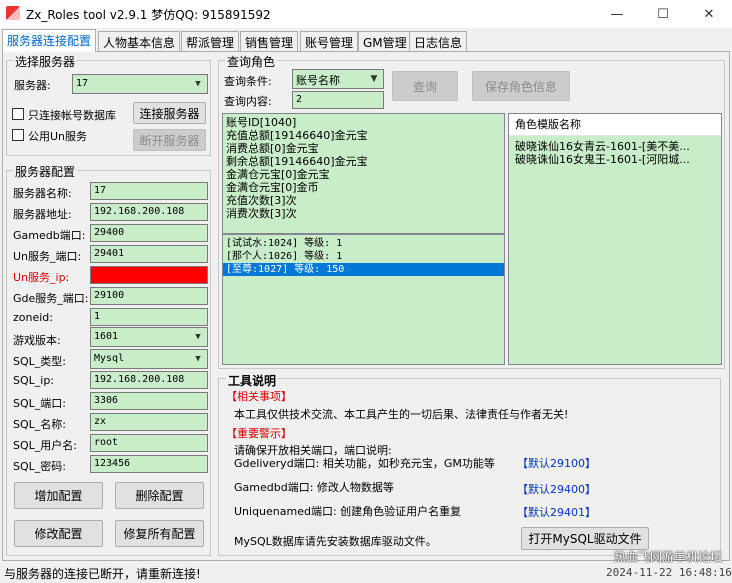  Describe the element at coordinates (329, 41) in the screenshot. I see `tab-account: 账号管理` at that location.